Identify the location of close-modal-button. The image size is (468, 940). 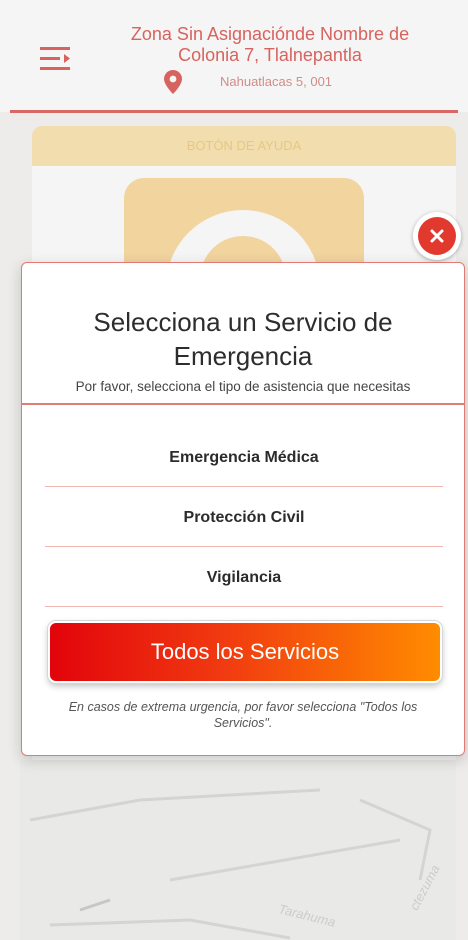
(437, 236).